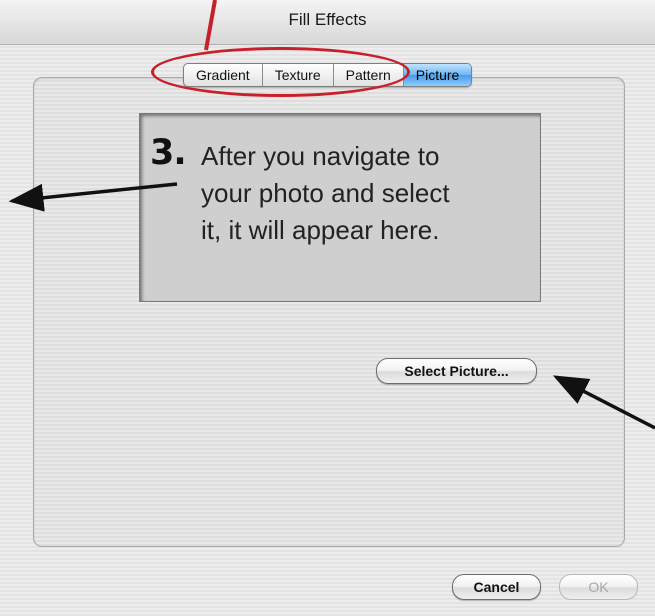 This screenshot has width=655, height=616. Describe the element at coordinates (280, 72) in the screenshot. I see `highlight-oval` at that location.